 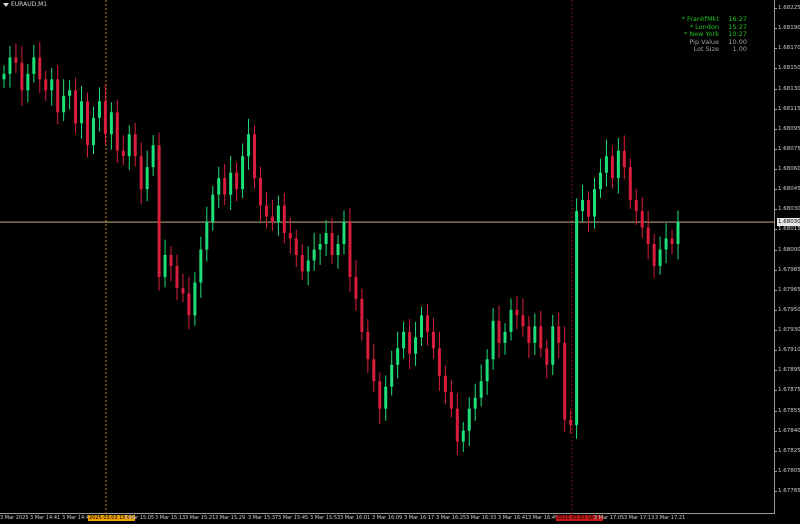 I want to click on info-row-lot-size: Lot Size 1.00, so click(x=714, y=50).